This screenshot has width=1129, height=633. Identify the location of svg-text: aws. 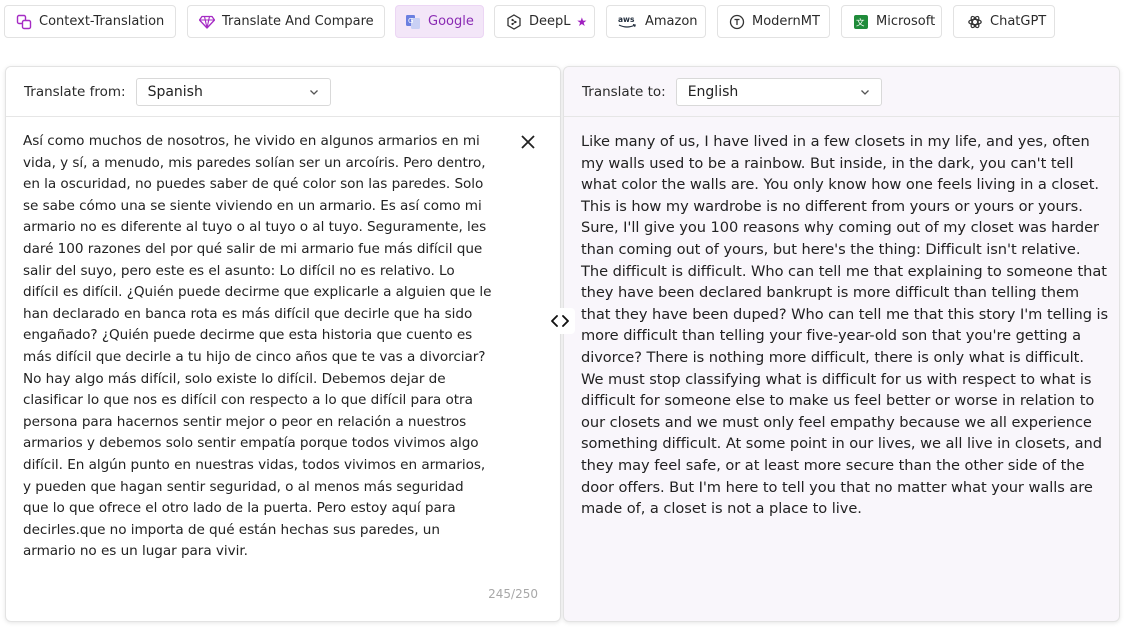
(626, 19).